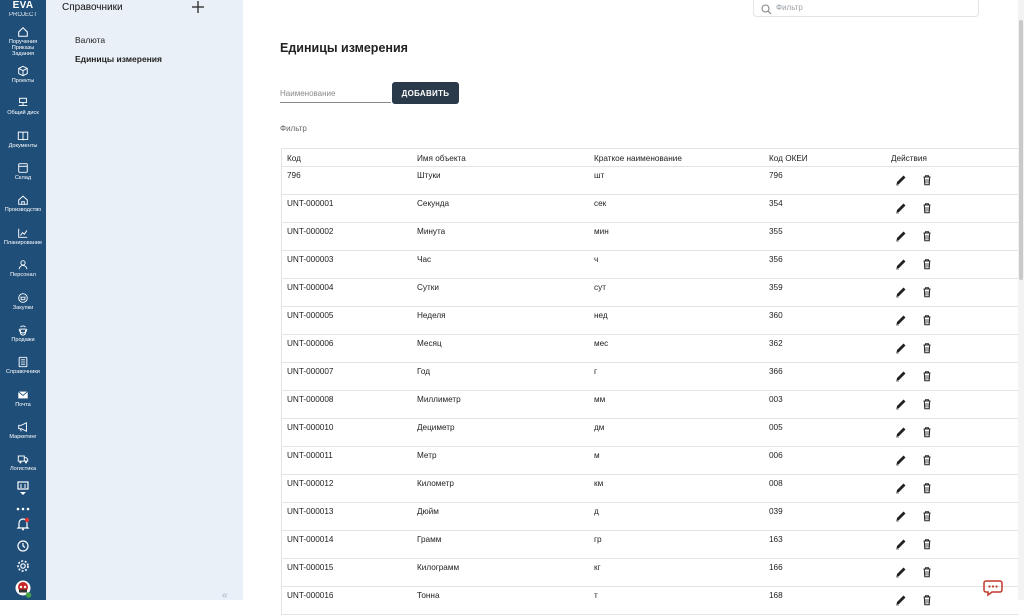 The height and width of the screenshot is (615, 1024). What do you see at coordinates (23, 71) in the screenshot?
I see `box-icon` at bounding box center [23, 71].